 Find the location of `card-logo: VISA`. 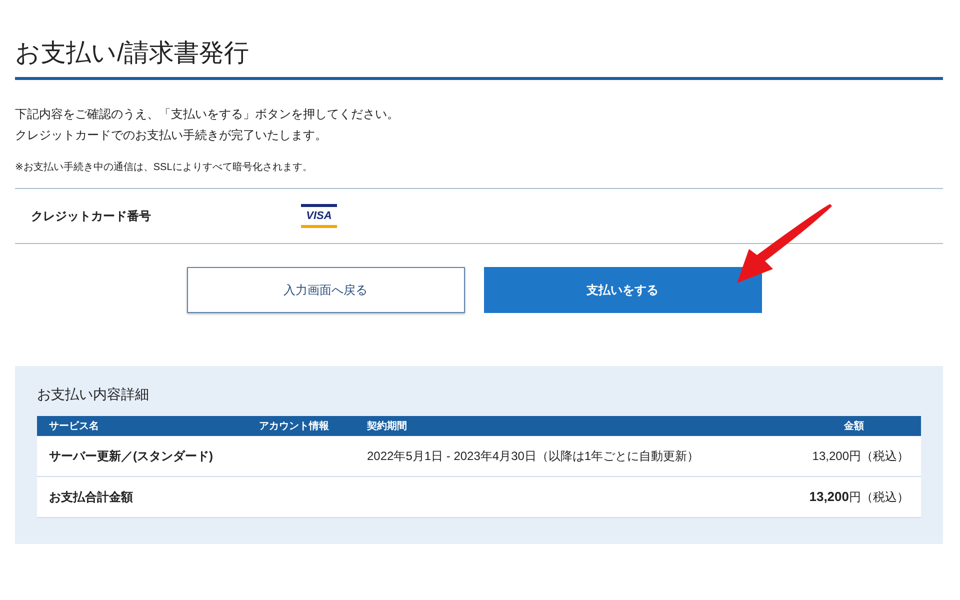

card-logo: VISA is located at coordinates (319, 216).